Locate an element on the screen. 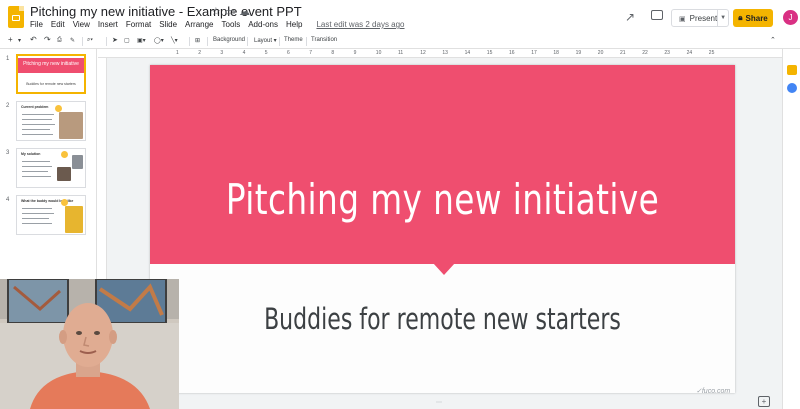 This screenshot has width=800, height=409. slides-logo-icon is located at coordinates (16, 17).